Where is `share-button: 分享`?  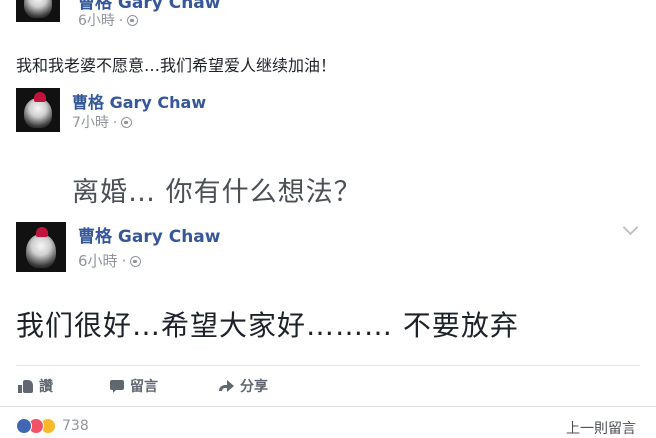
share-button: 分享 is located at coordinates (243, 386).